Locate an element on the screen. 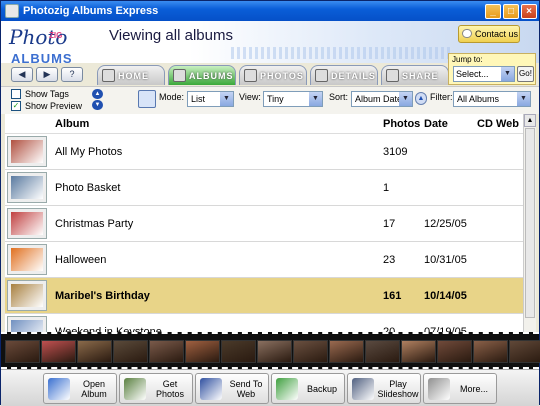 The width and height of the screenshot is (540, 406). button-label: Backup is located at coordinates (322, 388).